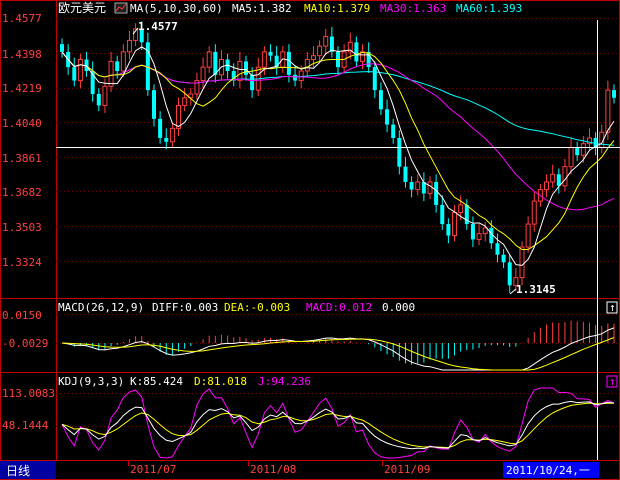 Image resolution: width=620 pixels, height=480 pixels. Describe the element at coordinates (82, 8) in the screenshot. I see `window-title: 欧元美元` at that location.